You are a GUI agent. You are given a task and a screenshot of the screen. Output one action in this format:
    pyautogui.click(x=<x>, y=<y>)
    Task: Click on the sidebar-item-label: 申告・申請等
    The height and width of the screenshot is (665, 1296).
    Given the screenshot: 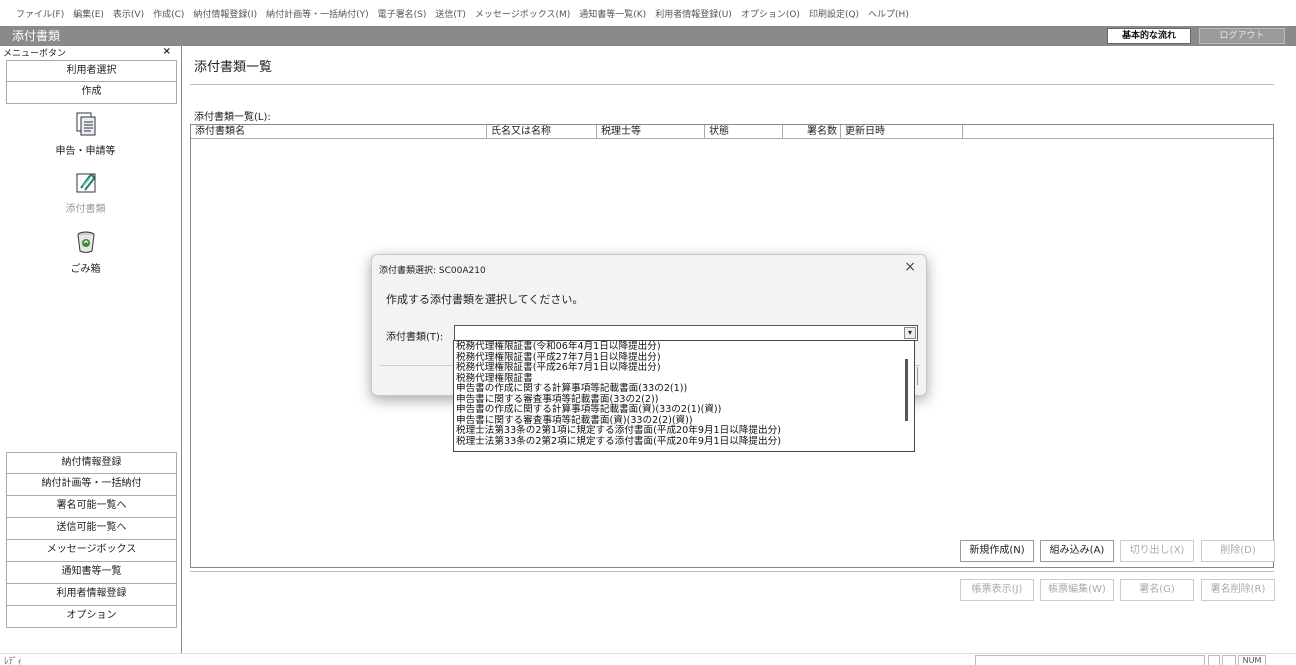 What is the action you would take?
    pyautogui.click(x=85, y=151)
    